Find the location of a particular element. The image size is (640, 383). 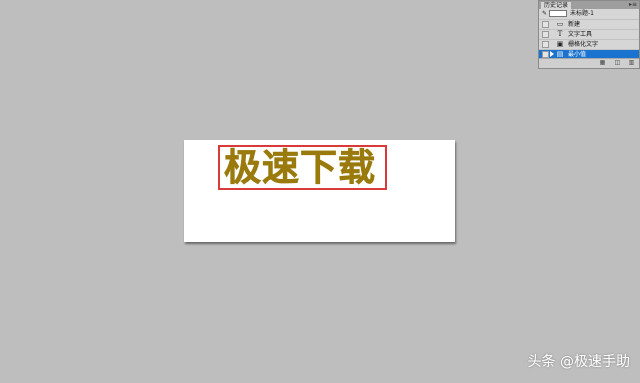

new-document-icon: ▭ is located at coordinates (560, 24).